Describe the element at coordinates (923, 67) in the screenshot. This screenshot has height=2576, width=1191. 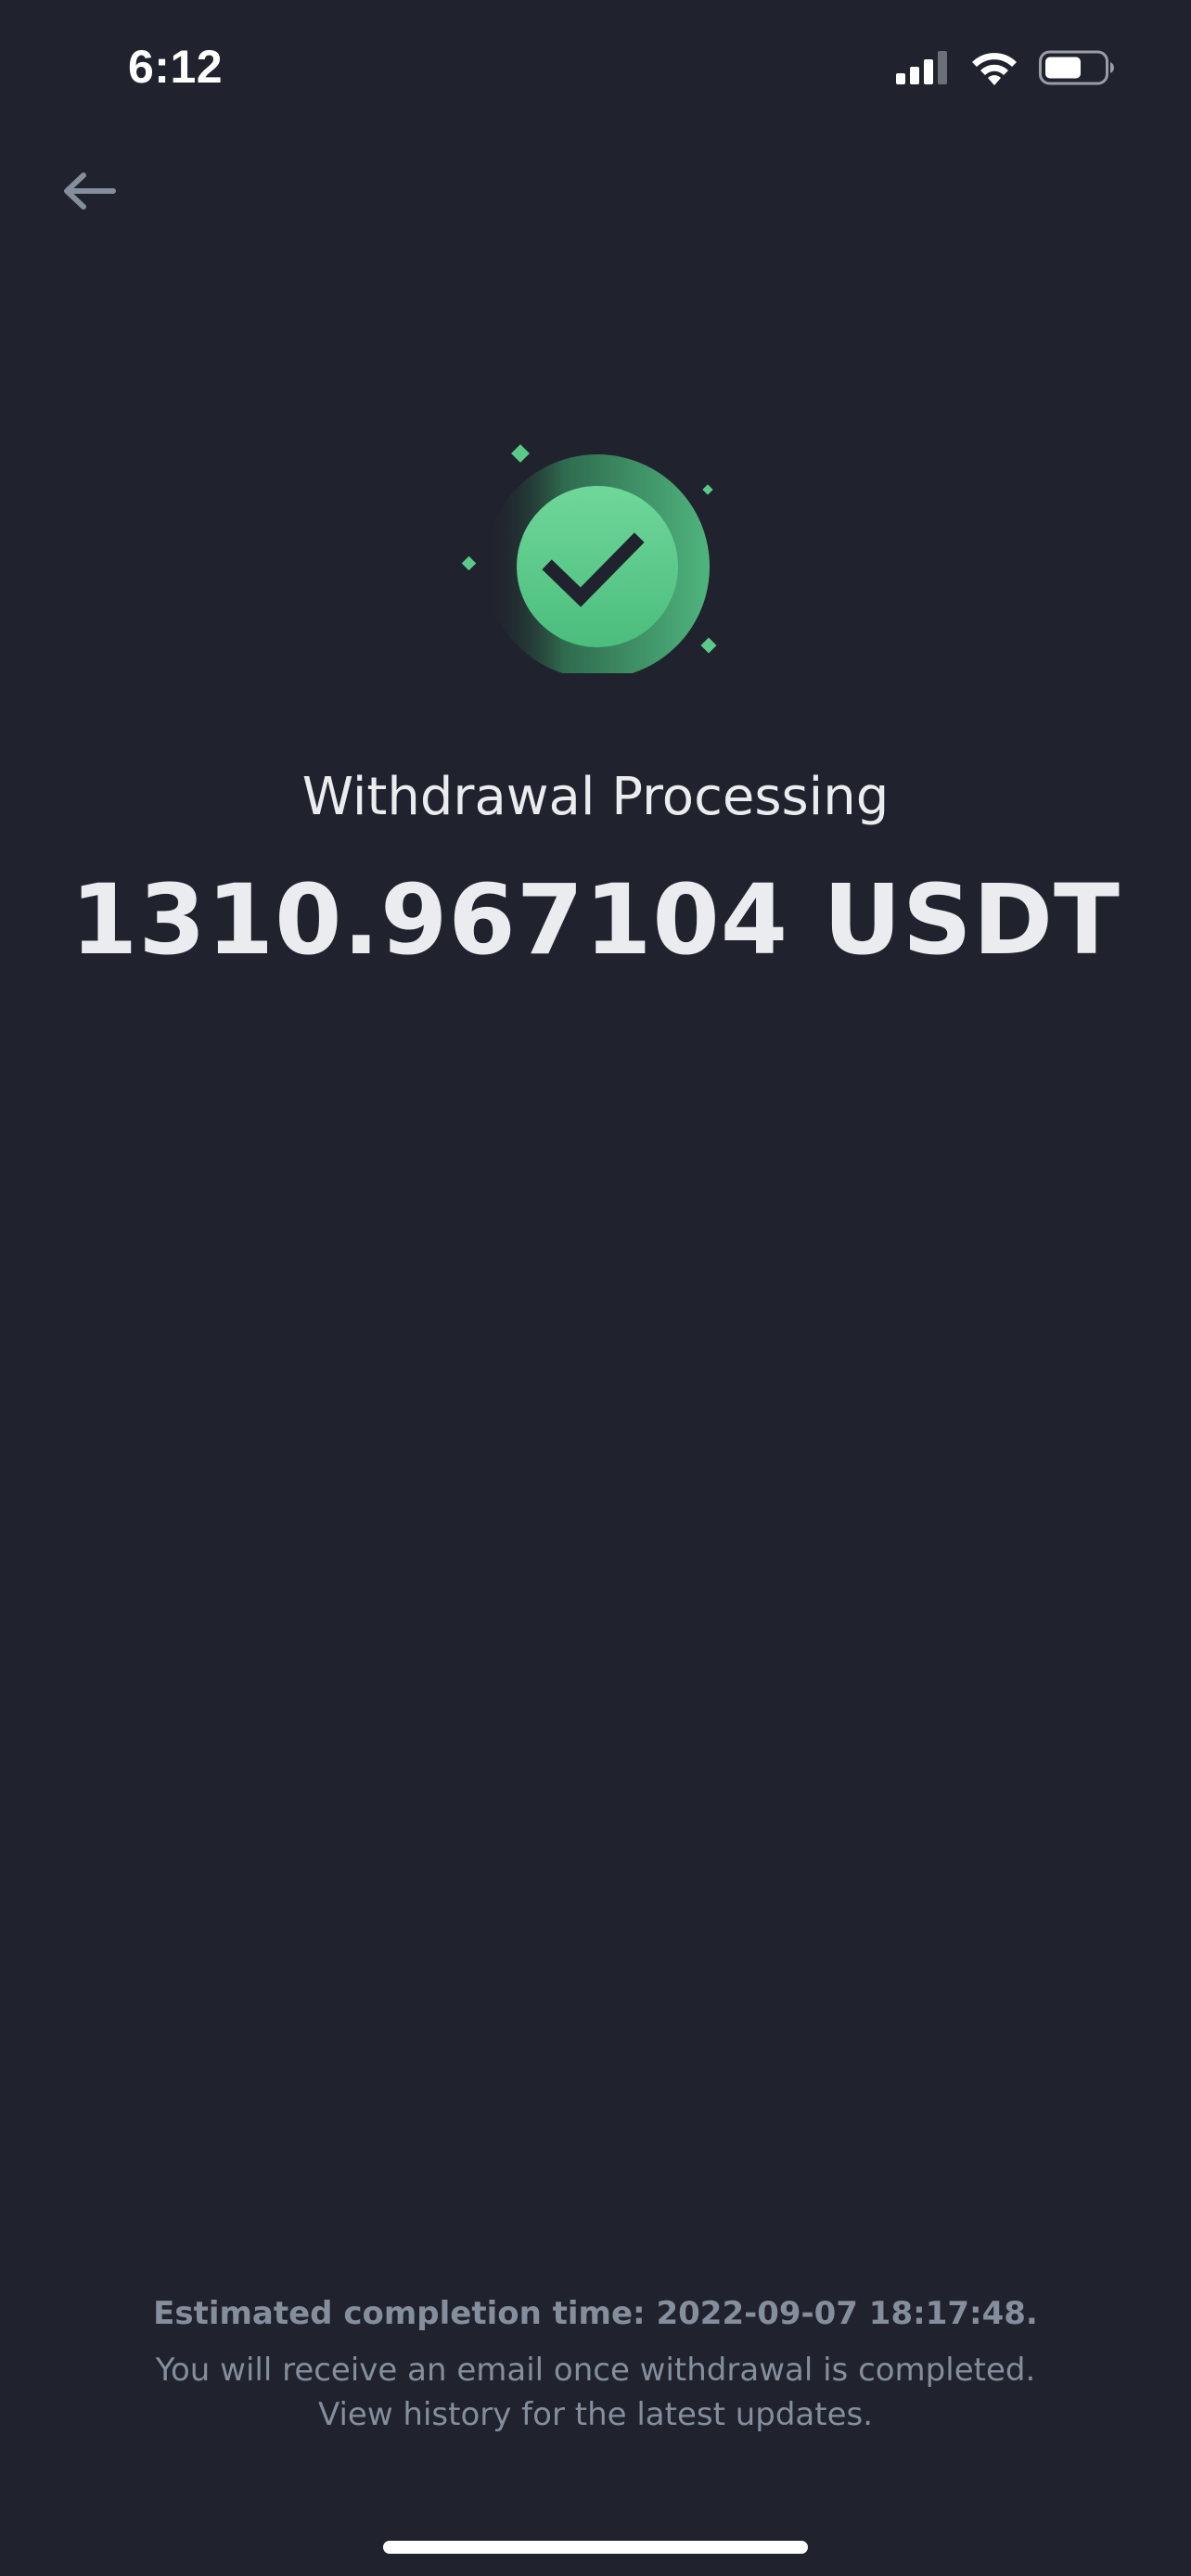
I see `cellular-signal-icon` at that location.